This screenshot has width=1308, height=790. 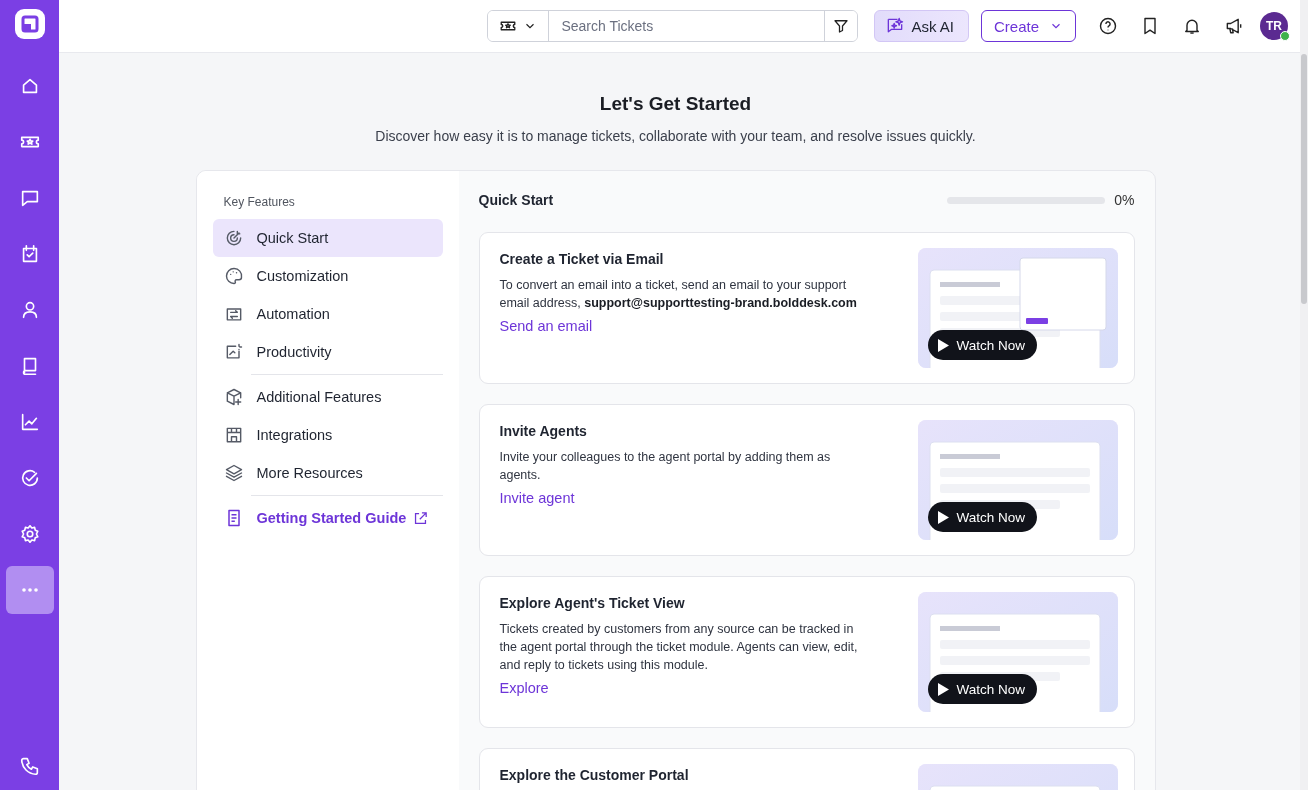 I want to click on card-description: Tickets created by customers from any source can be tracked in the agent portal through the ticket module. Agents can view, edit, and reply to tickets using this module., so click(x=679, y=647).